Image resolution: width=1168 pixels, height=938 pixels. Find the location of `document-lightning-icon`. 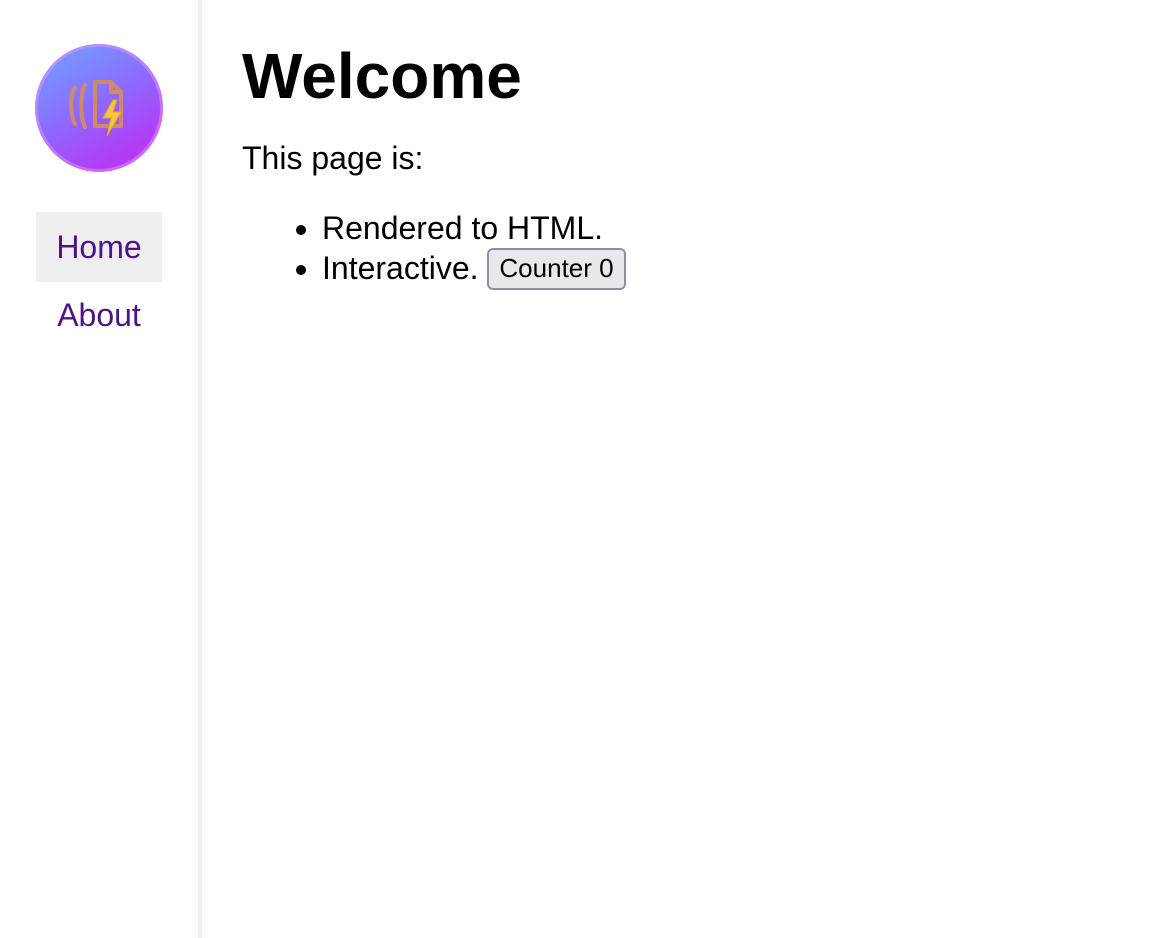

document-lightning-icon is located at coordinates (96, 108).